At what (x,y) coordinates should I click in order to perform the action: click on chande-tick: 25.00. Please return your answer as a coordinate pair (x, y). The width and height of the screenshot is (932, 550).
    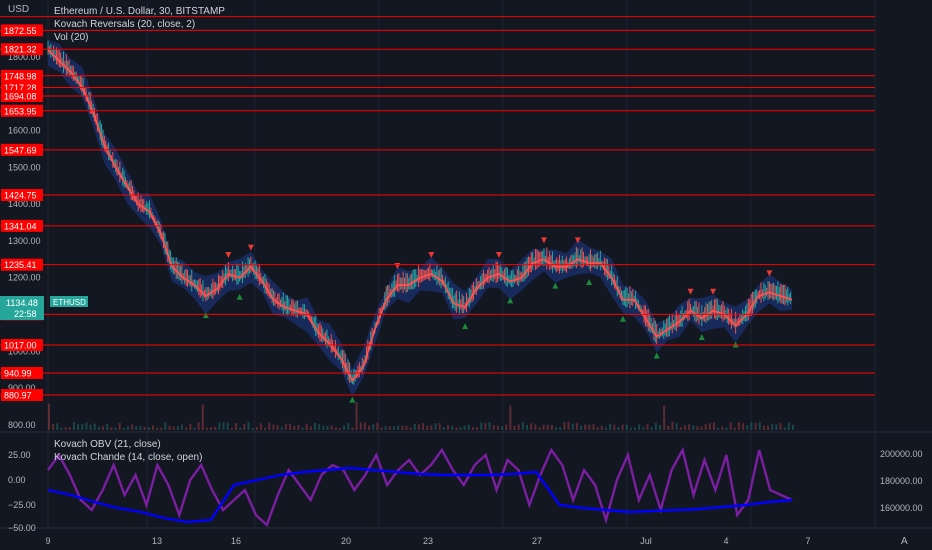
    Looking at the image, I should click on (19, 455).